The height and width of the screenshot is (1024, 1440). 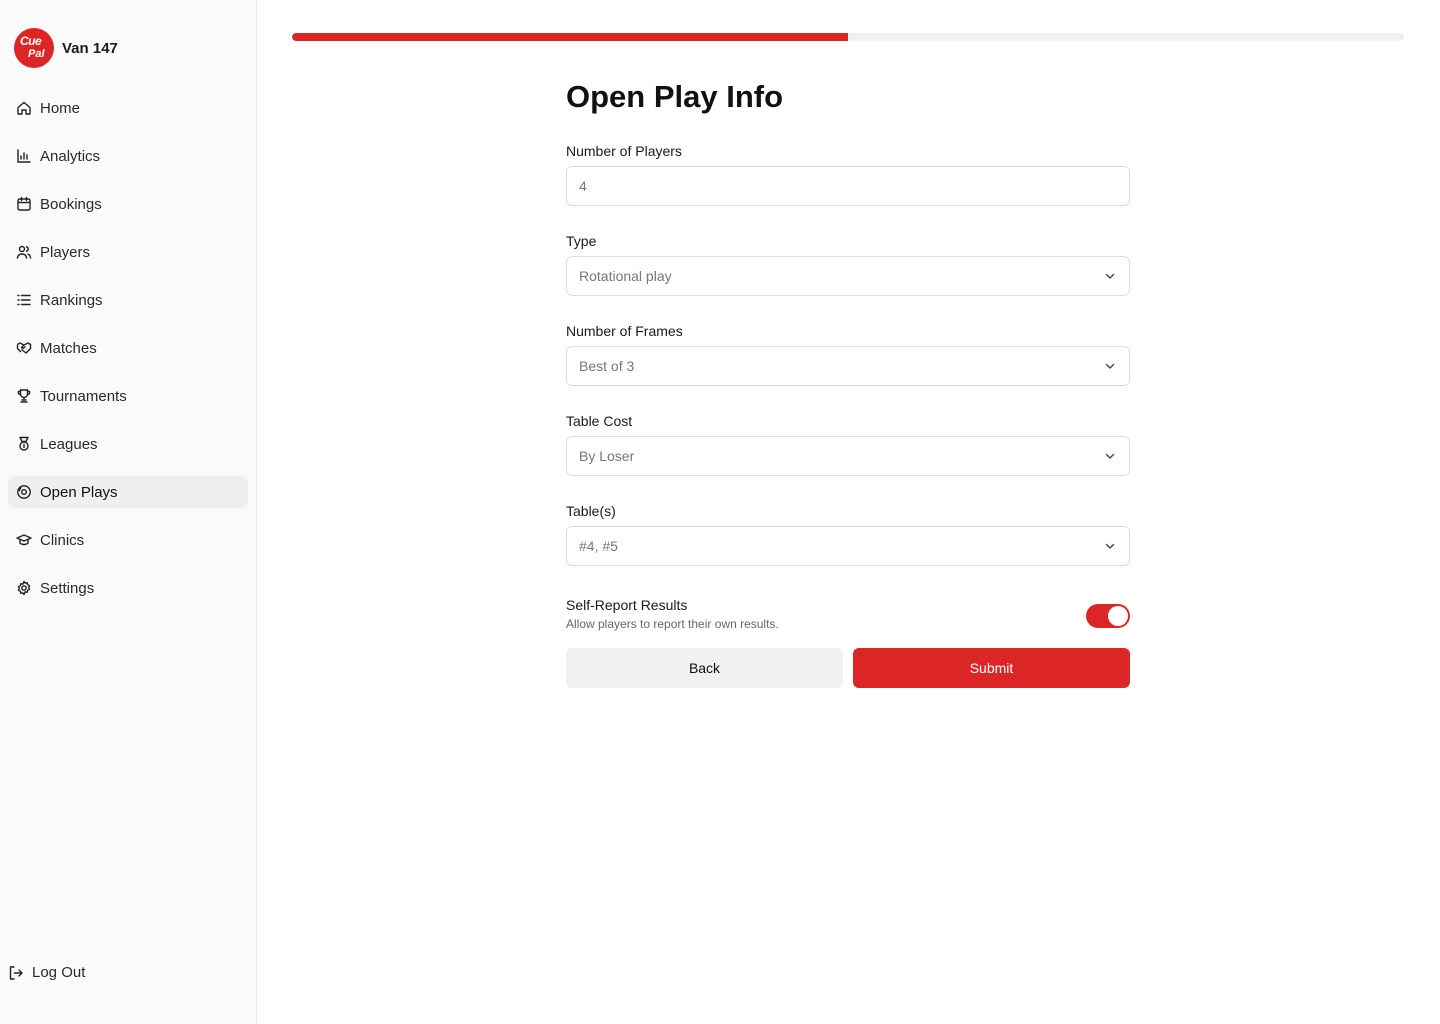 What do you see at coordinates (1118, 616) in the screenshot?
I see `toggle-knob` at bounding box center [1118, 616].